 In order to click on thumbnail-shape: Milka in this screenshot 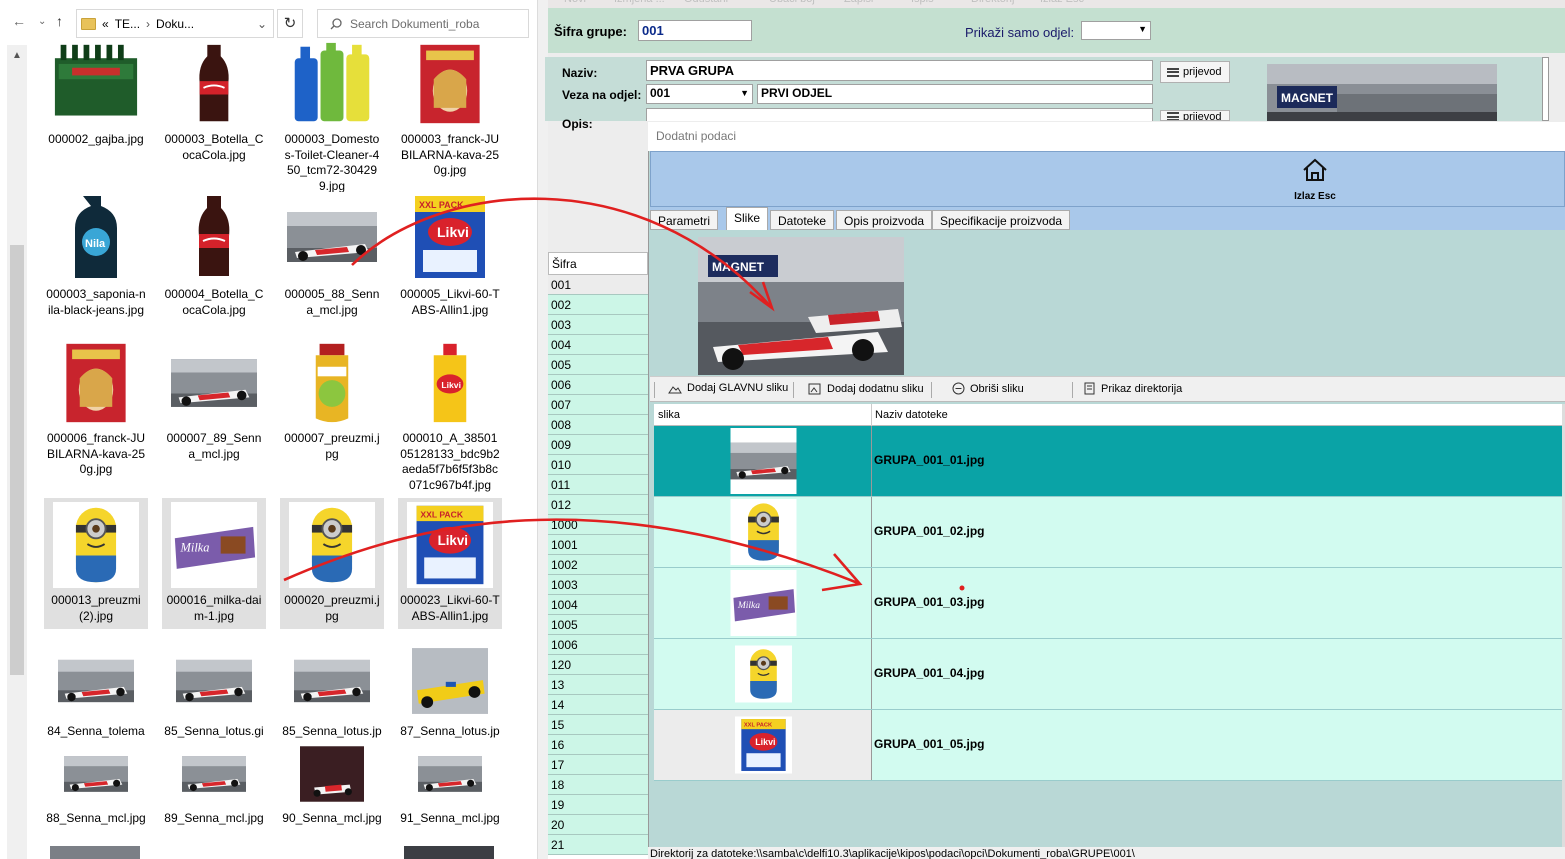, I will do `click(747, 606)`.